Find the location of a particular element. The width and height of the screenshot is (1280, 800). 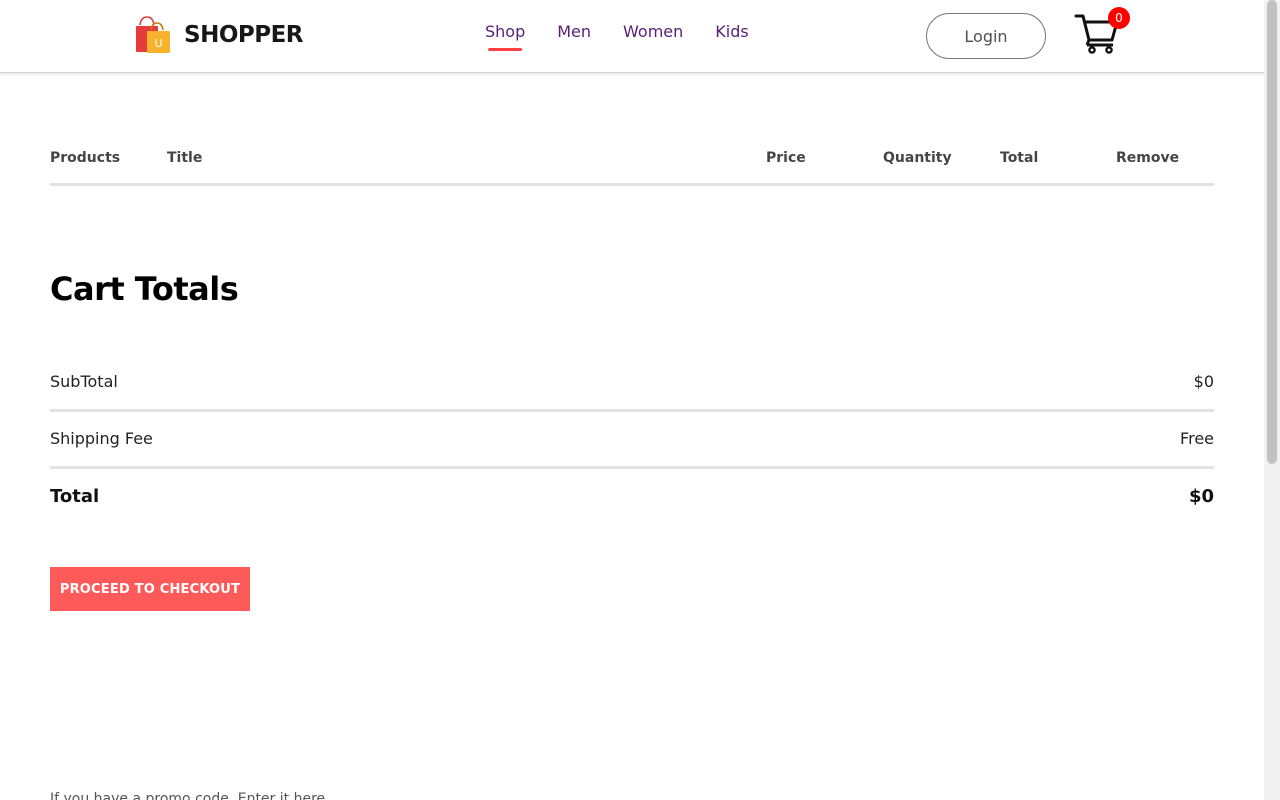

nav-item-label: Women is located at coordinates (653, 31).